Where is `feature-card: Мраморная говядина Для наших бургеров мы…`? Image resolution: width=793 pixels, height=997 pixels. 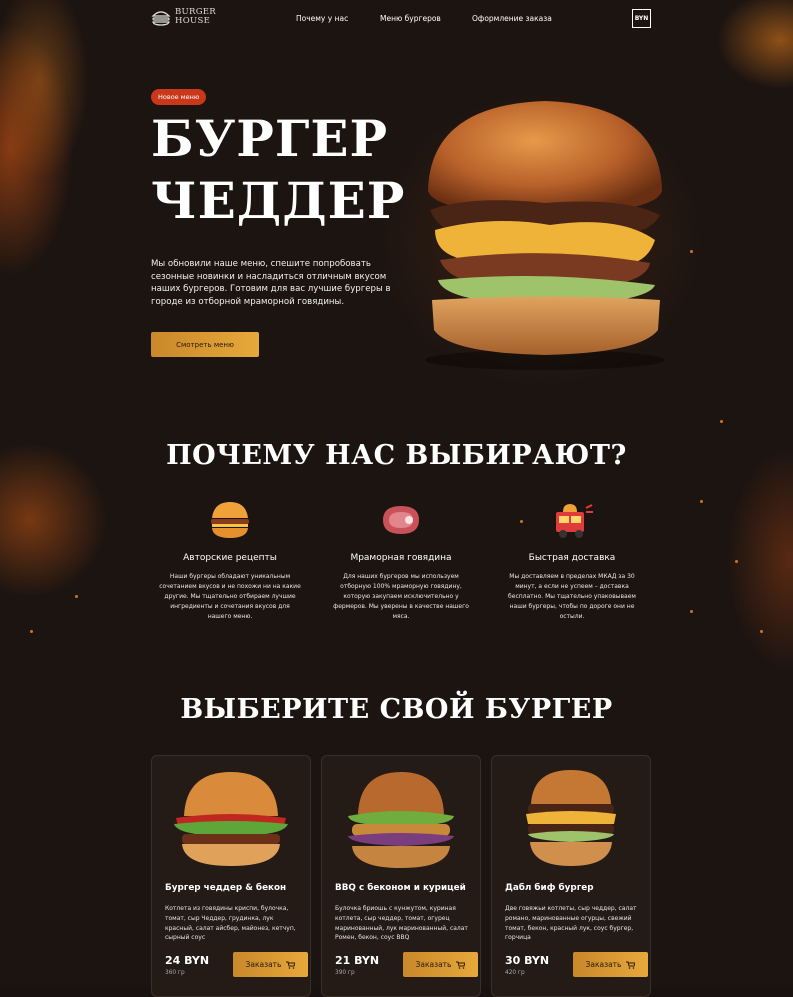 feature-card: Мраморная говядина Для наших бургеров мы… is located at coordinates (401, 561).